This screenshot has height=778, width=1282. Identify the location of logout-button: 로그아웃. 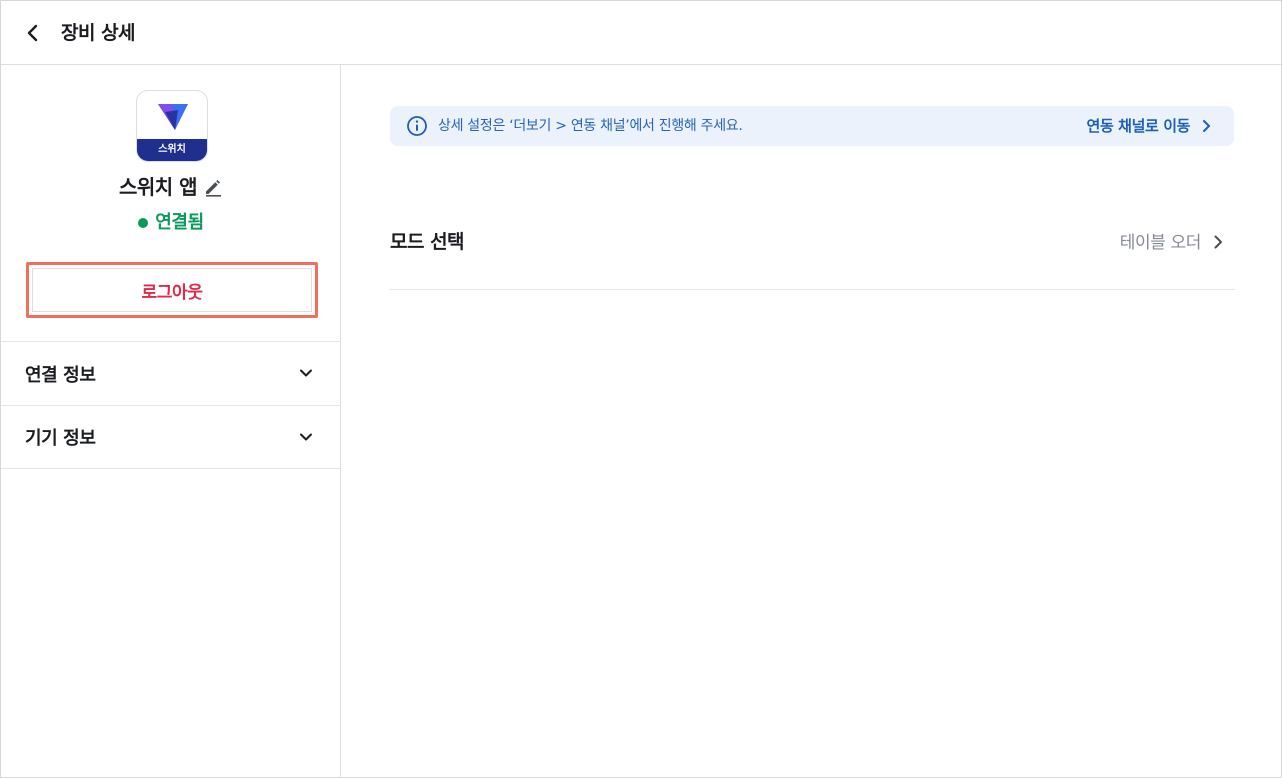
(172, 290).